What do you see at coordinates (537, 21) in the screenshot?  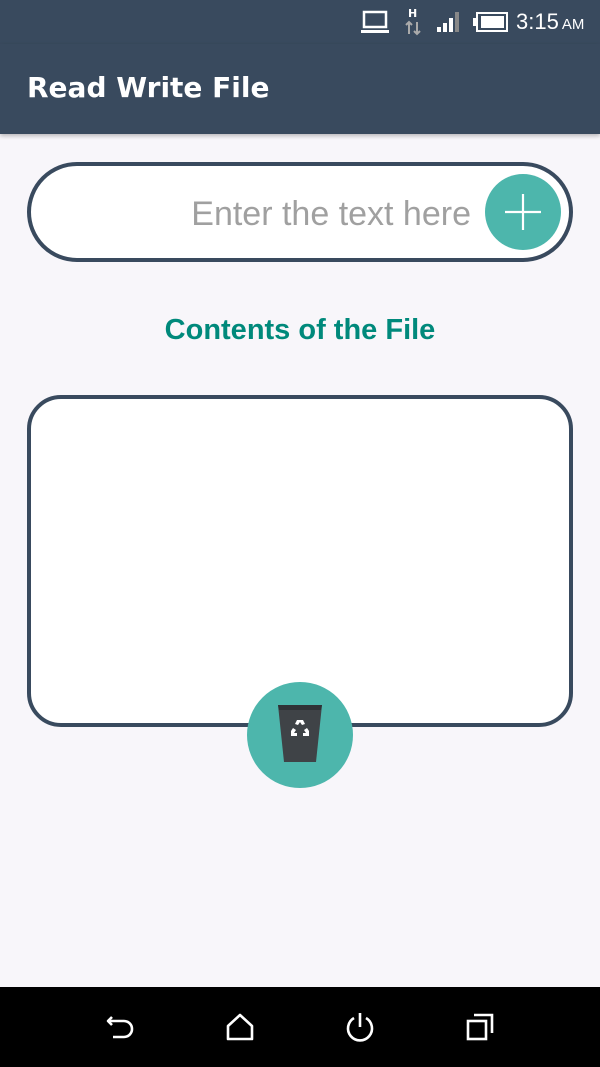 I see `clock-time: 3:15` at bounding box center [537, 21].